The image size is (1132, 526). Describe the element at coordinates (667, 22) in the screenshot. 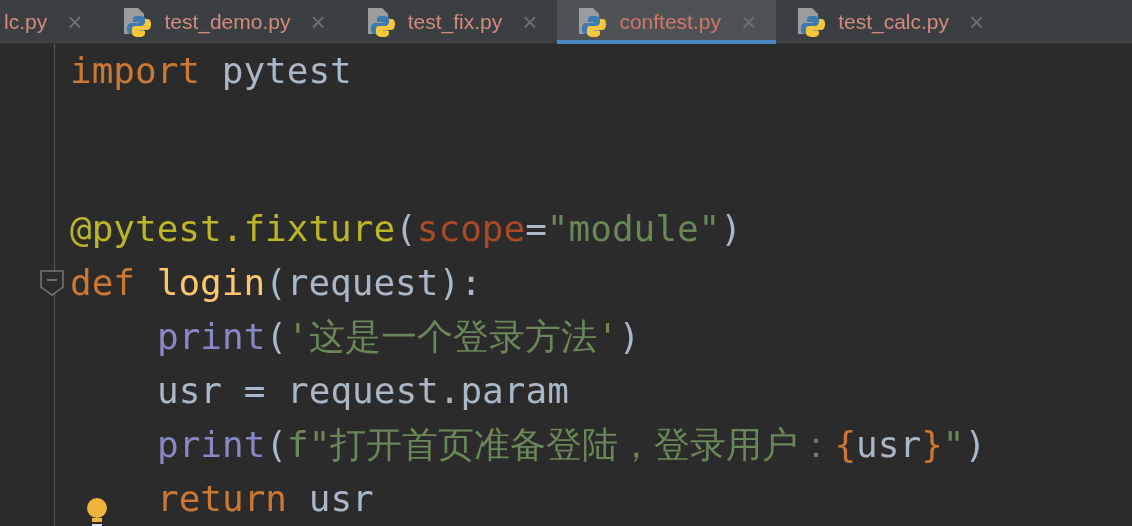

I see `editor-tab: conftest.py ×` at that location.